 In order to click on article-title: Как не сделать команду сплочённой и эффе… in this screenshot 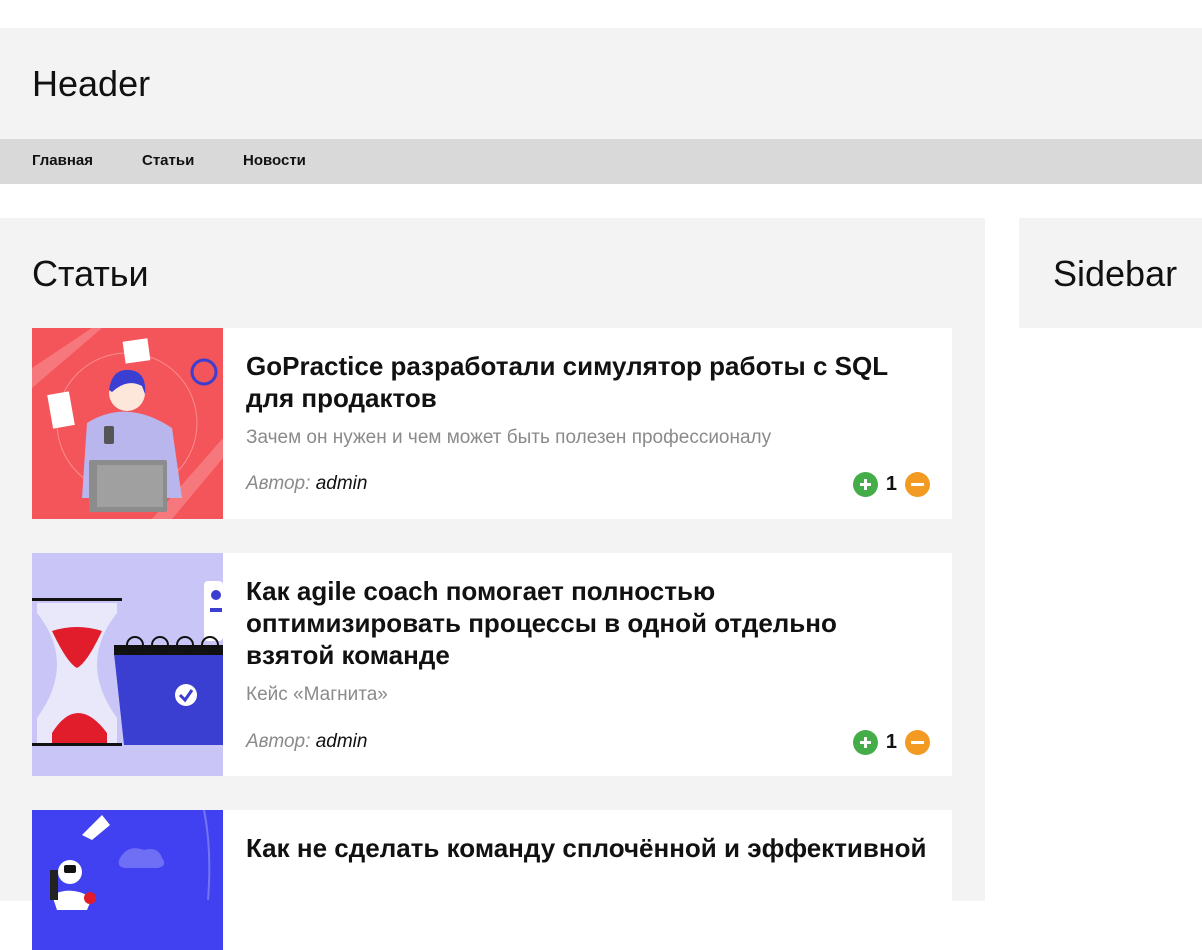, I will do `click(588, 848)`.